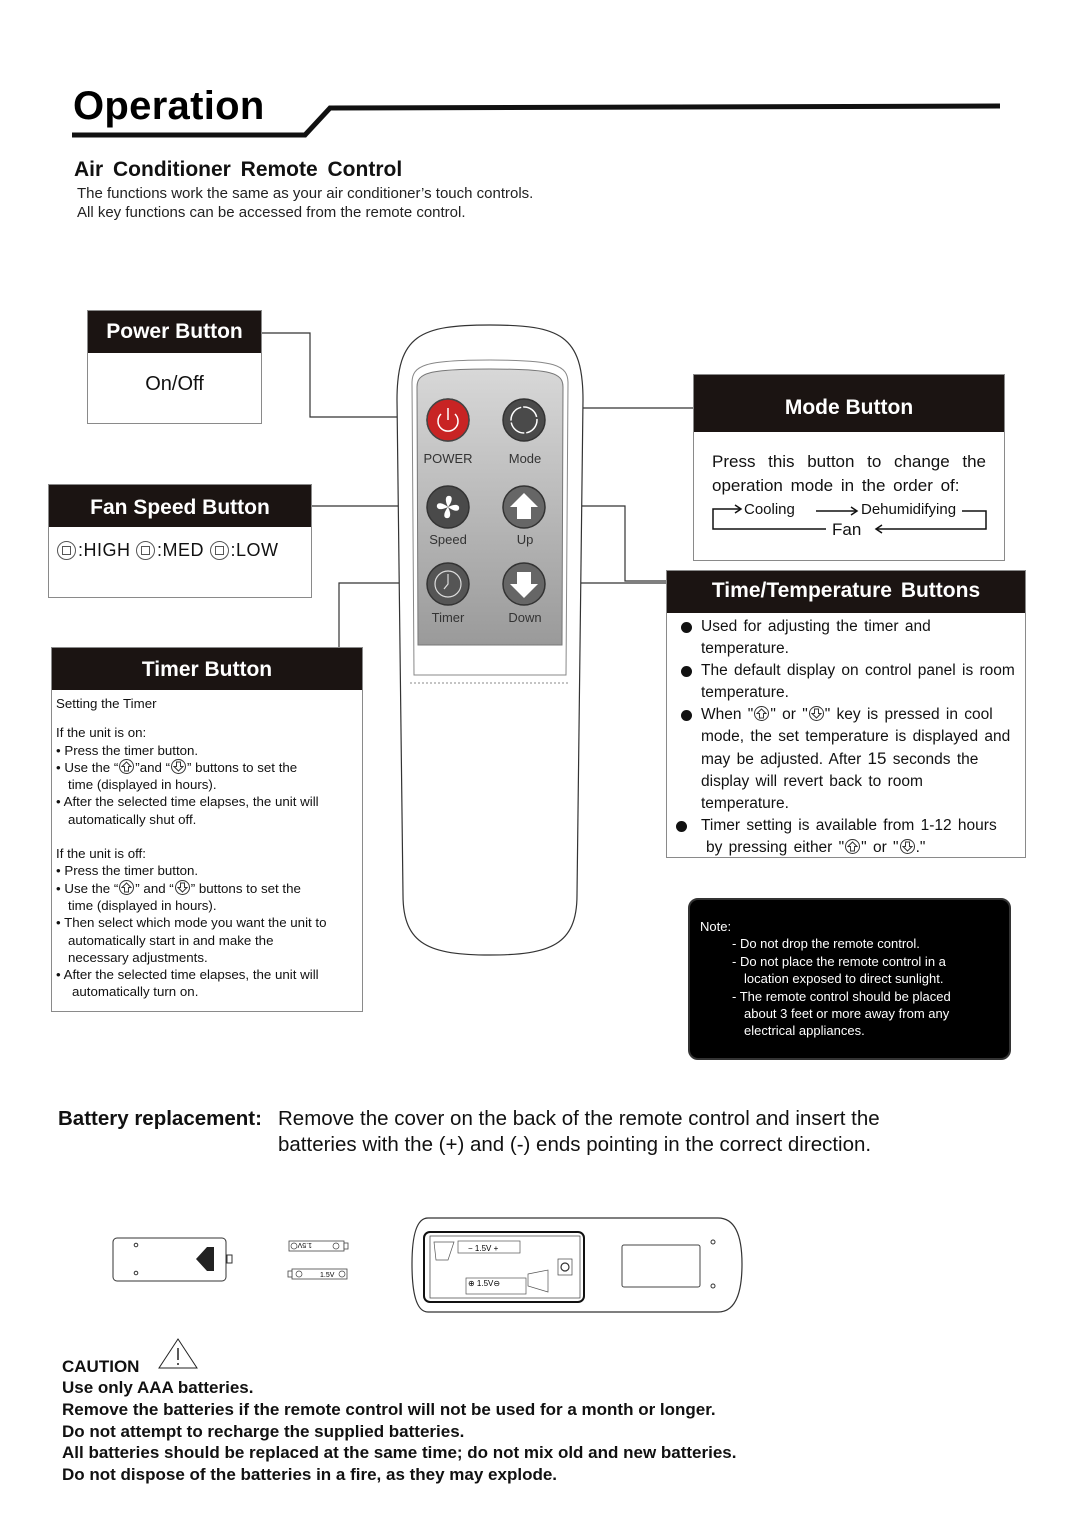 The width and height of the screenshot is (1080, 1527). What do you see at coordinates (104, 550) in the screenshot?
I see `fan-level-high: :HIGH` at bounding box center [104, 550].